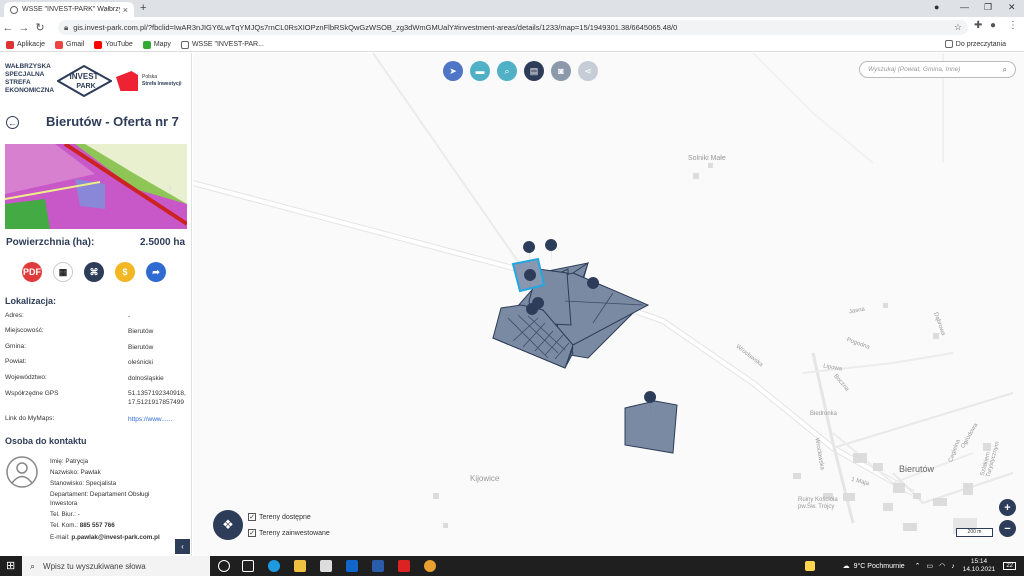 The height and width of the screenshot is (576, 1024). What do you see at coordinates (561, 71) in the screenshot?
I see `camera-icon: ◙` at bounding box center [561, 71].